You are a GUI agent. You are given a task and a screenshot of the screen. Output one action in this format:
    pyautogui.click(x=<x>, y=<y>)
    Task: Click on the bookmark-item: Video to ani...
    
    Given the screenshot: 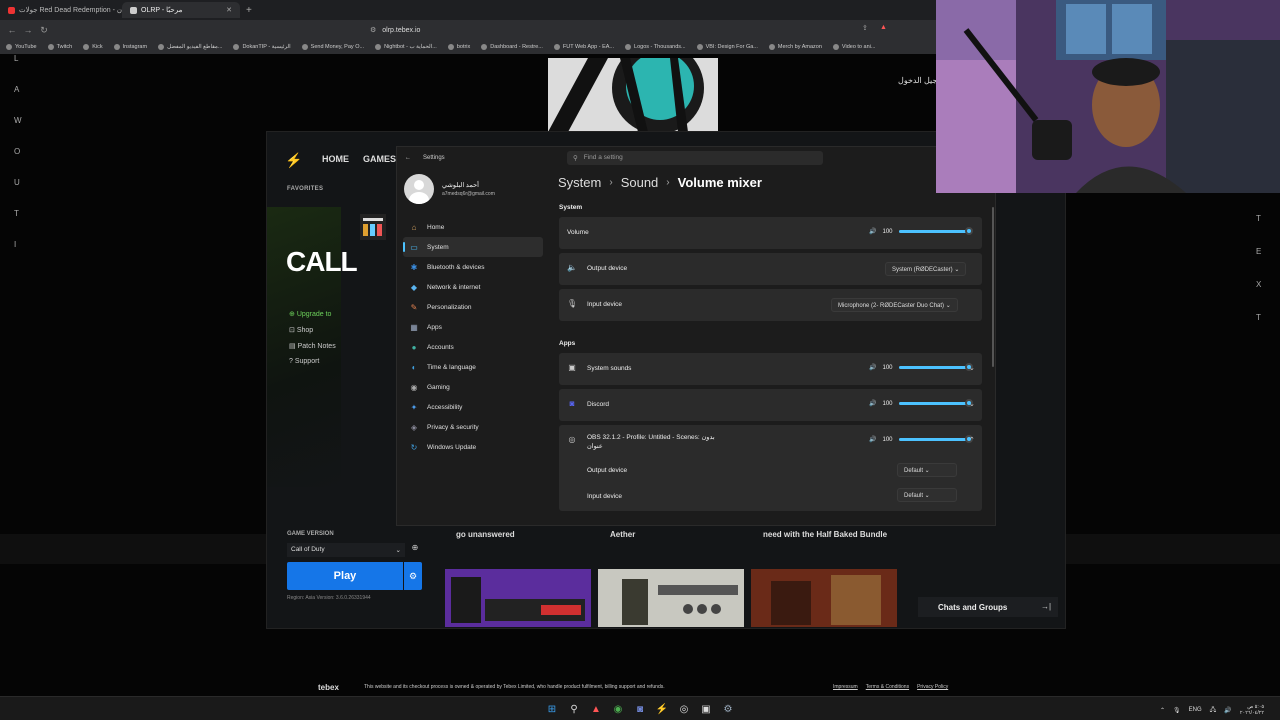 What is the action you would take?
    pyautogui.click(x=853, y=47)
    